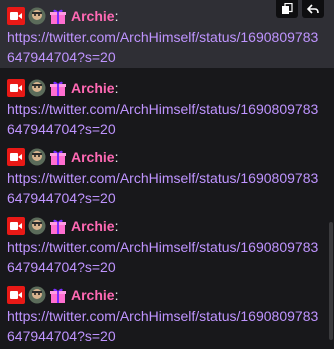 This screenshot has width=334, height=349. I want to click on reply-button, so click(313, 9).